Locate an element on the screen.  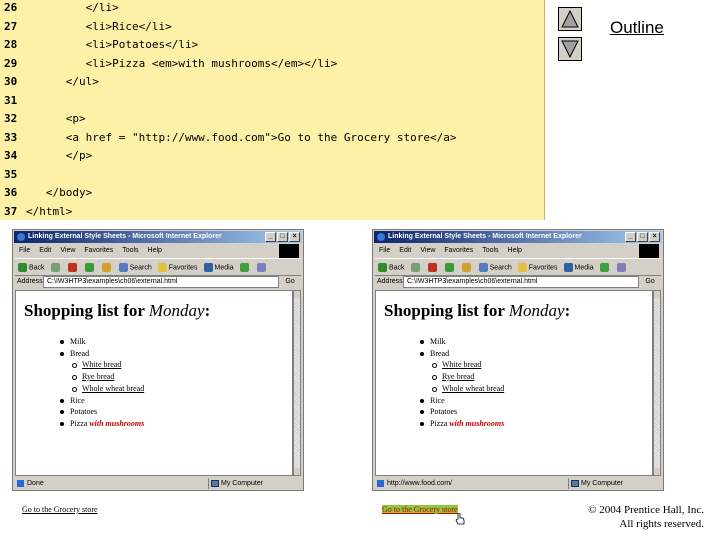
history-icon is located at coordinates (604, 267).